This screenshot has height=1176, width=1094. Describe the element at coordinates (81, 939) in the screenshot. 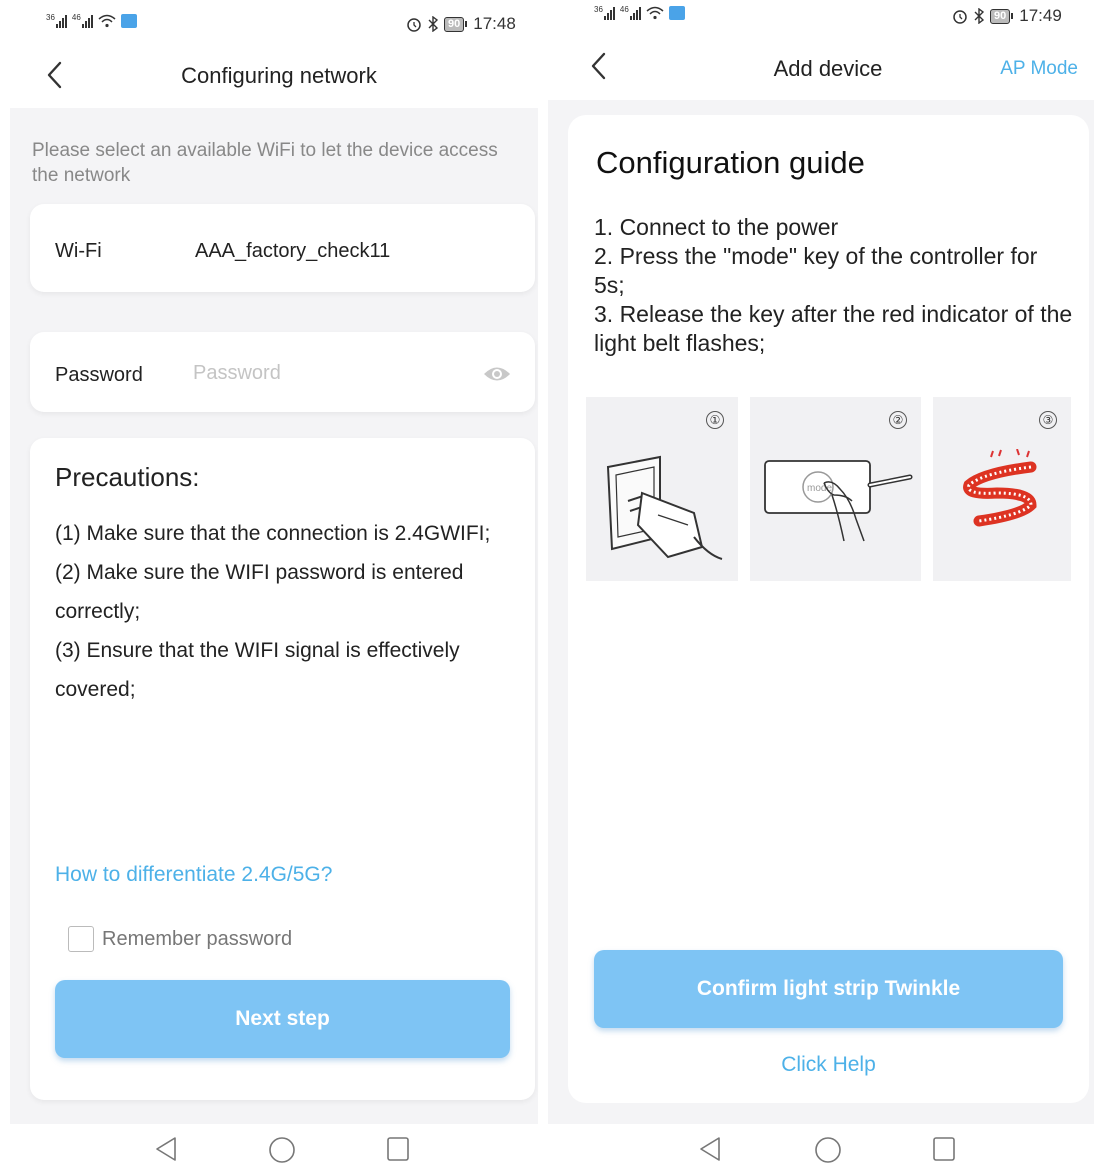

I see `remember-password-checkbox` at that location.